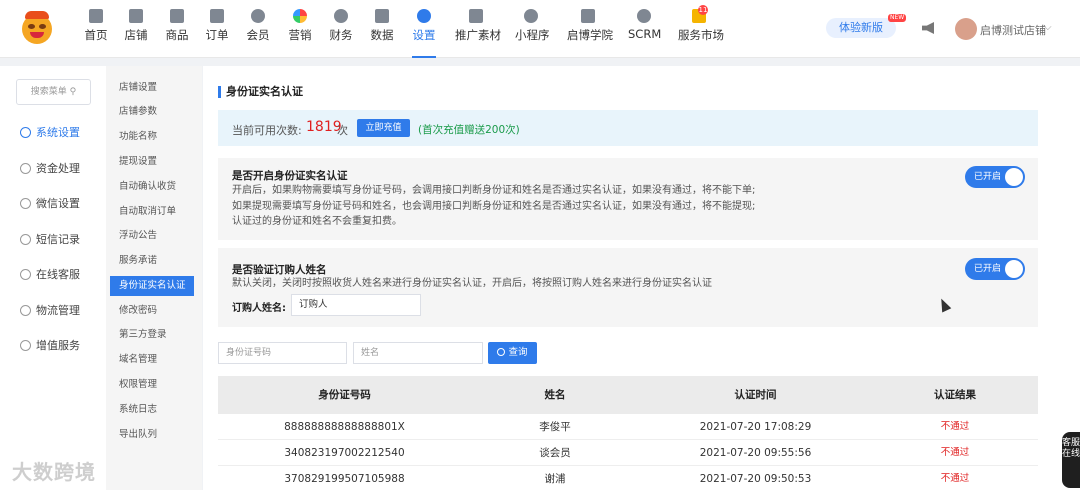 The width and height of the screenshot is (1080, 490). What do you see at coordinates (53, 133) in the screenshot?
I see `sidebar-item-system-settings: 系统设置` at bounding box center [53, 133].